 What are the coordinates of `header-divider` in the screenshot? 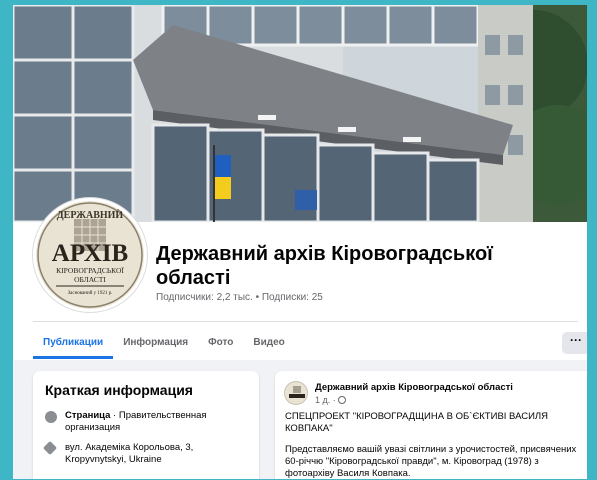 It's located at (305, 321).